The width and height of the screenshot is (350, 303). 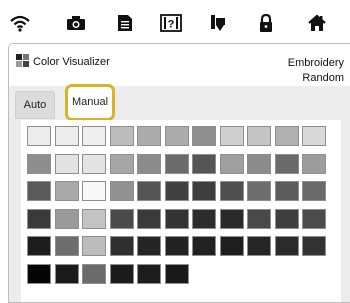 I want to click on wifi-icon, so click(x=20, y=23).